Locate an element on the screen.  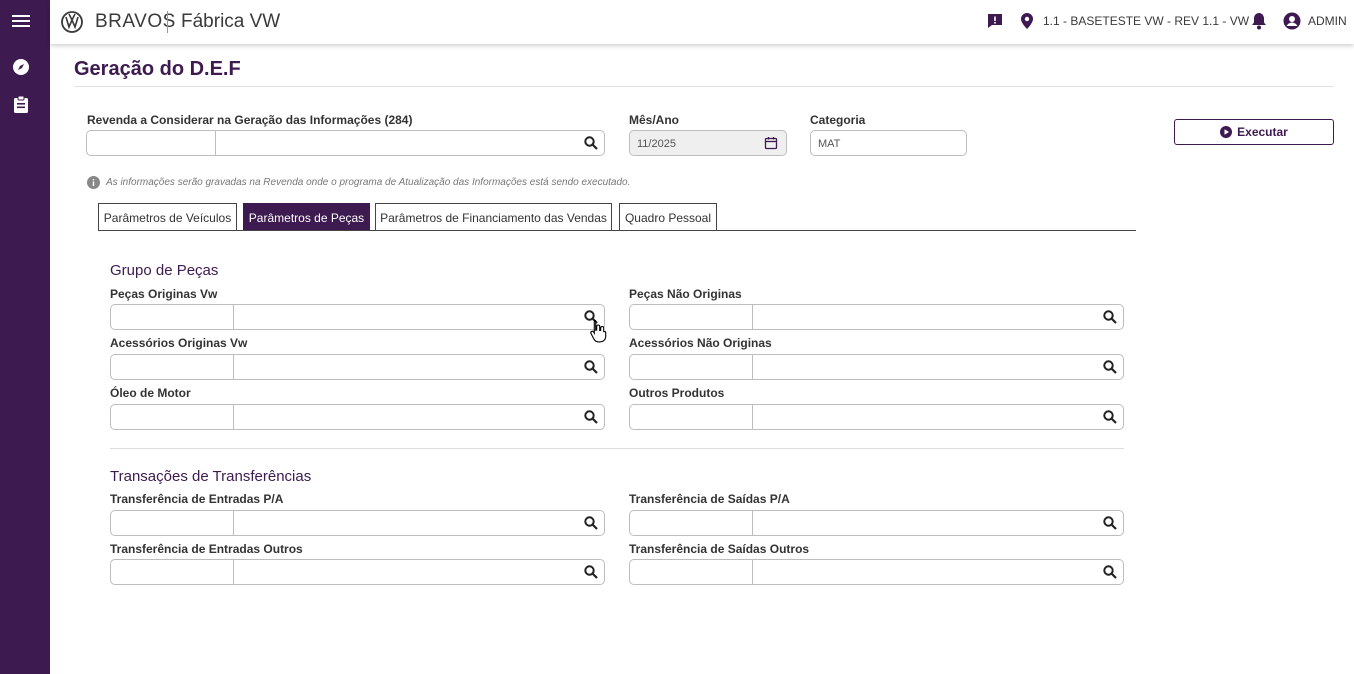
notifications-icon is located at coordinates (1259, 21).